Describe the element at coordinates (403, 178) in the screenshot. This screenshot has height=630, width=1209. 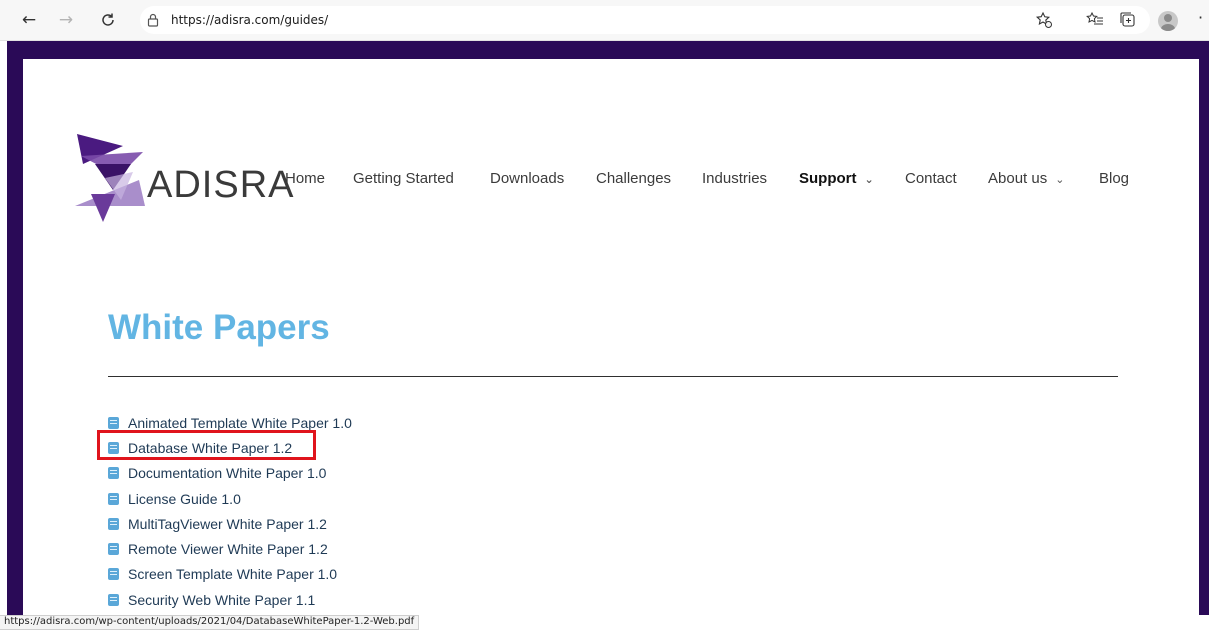
I see `nav-getting-started: Getting Started` at that location.